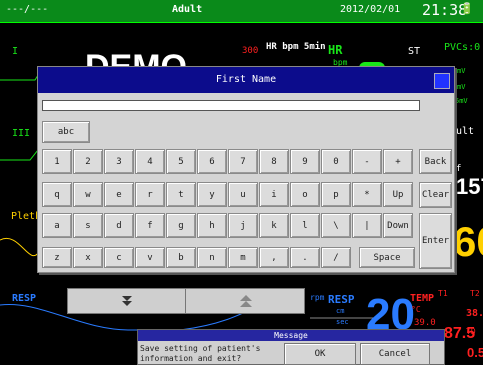  I want to click on td-label: TD, so click(471, 331).